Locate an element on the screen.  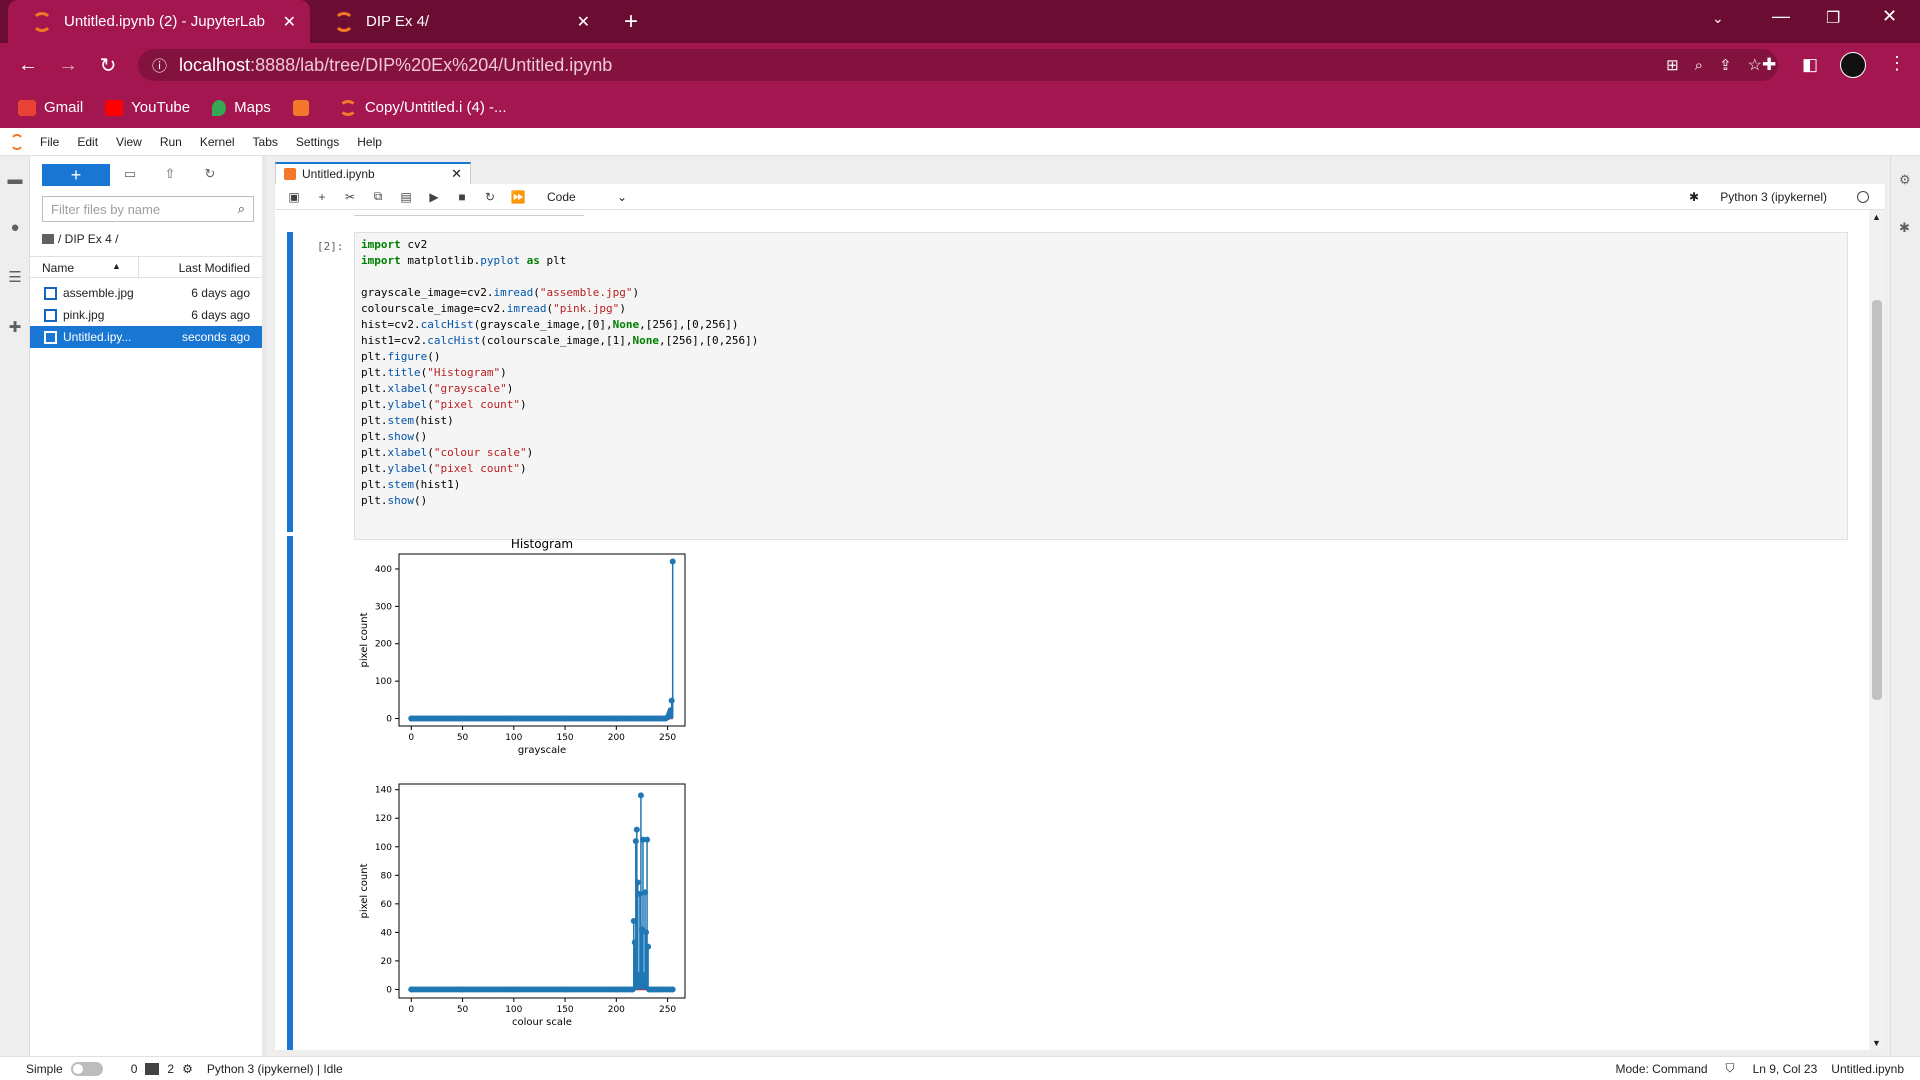
toc-icon: ☰ is located at coordinates (15, 277).